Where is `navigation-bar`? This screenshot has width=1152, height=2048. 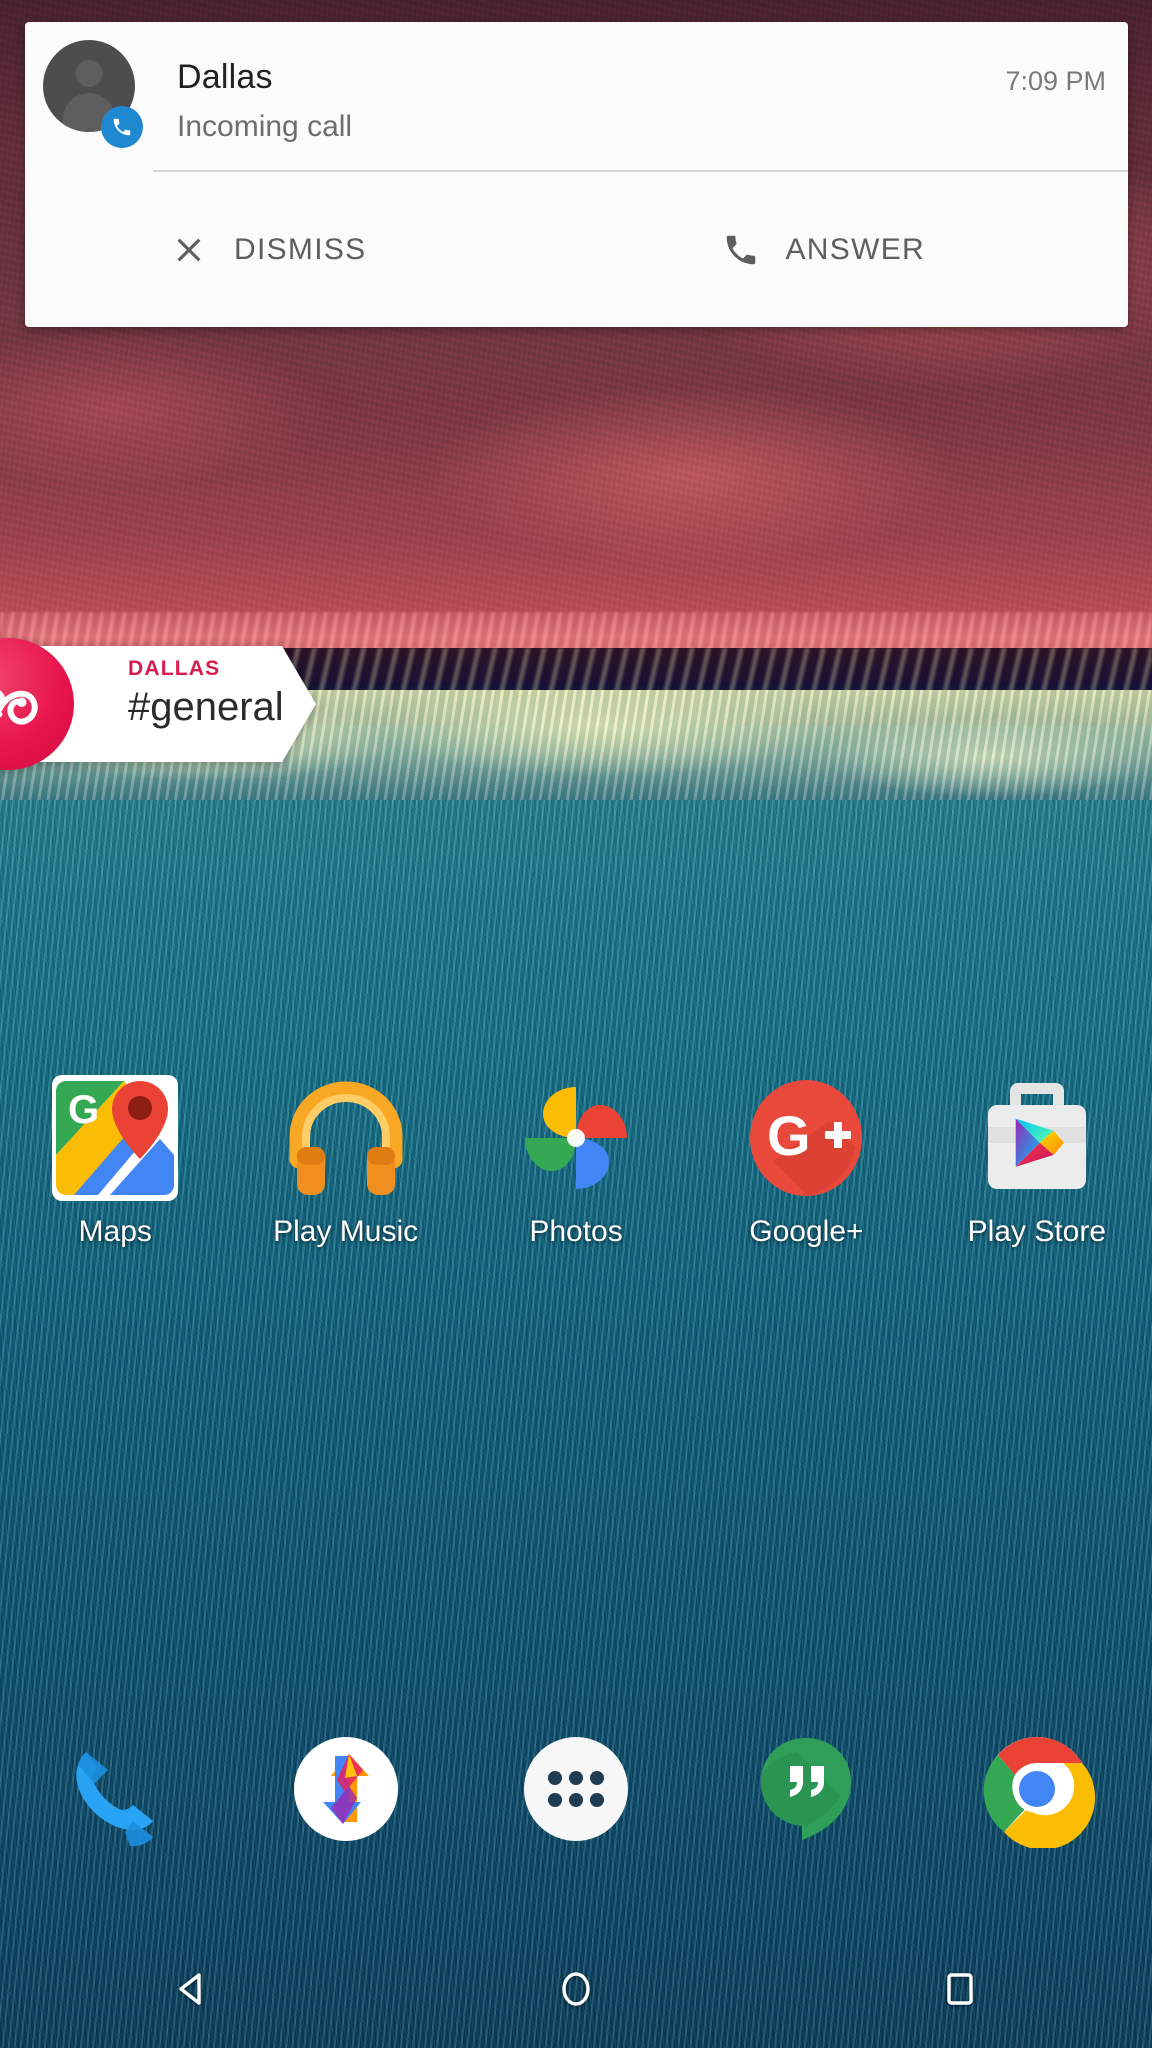
navigation-bar is located at coordinates (576, 1989).